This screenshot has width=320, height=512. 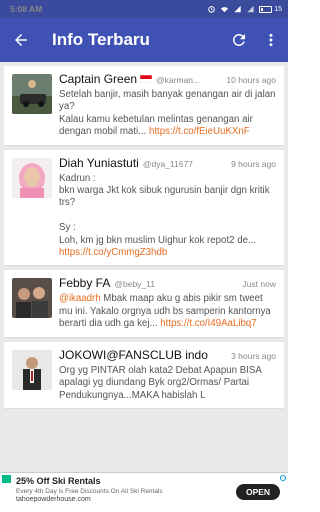 I want to click on tweet-author-handle: @beby_11, so click(x=134, y=284).